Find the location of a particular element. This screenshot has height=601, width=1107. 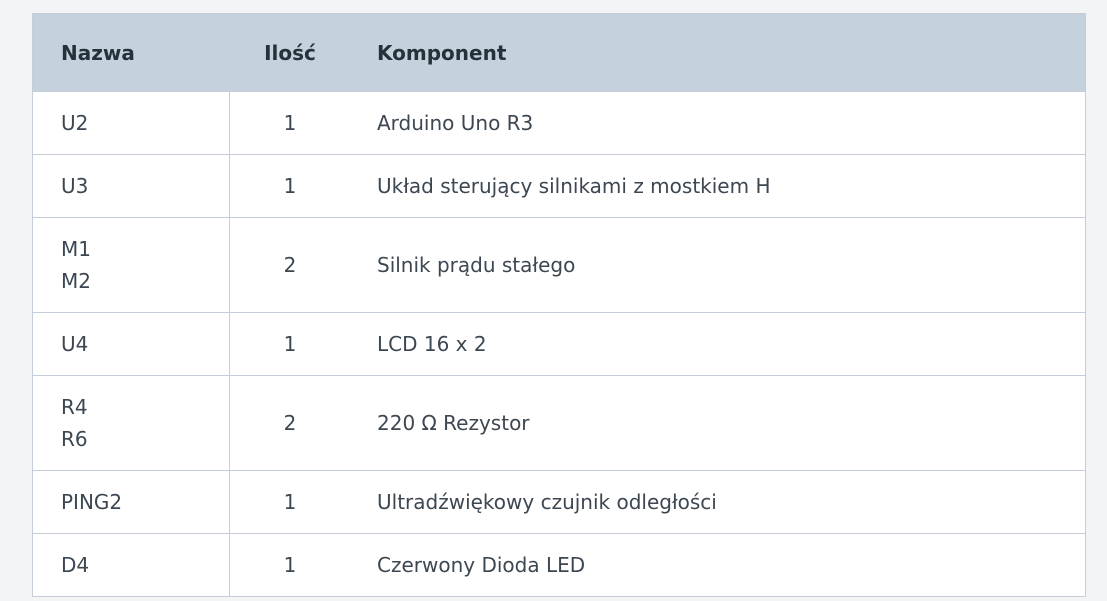

cell-name: M1 M2 is located at coordinates (131, 265).